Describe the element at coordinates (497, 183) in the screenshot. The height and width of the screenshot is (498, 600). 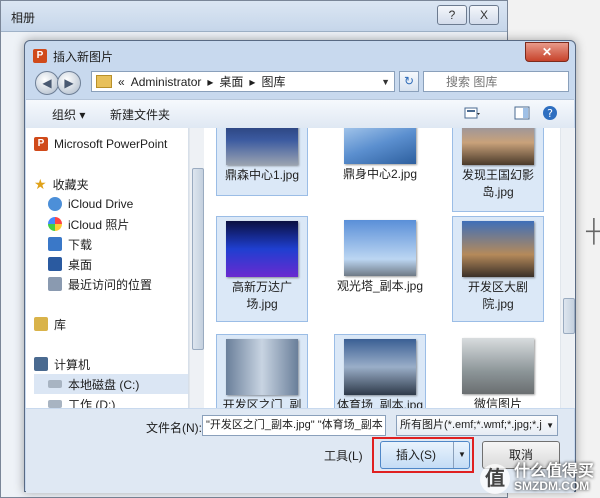
I see `file-name: 发现王国幻影岛.jpg` at that location.